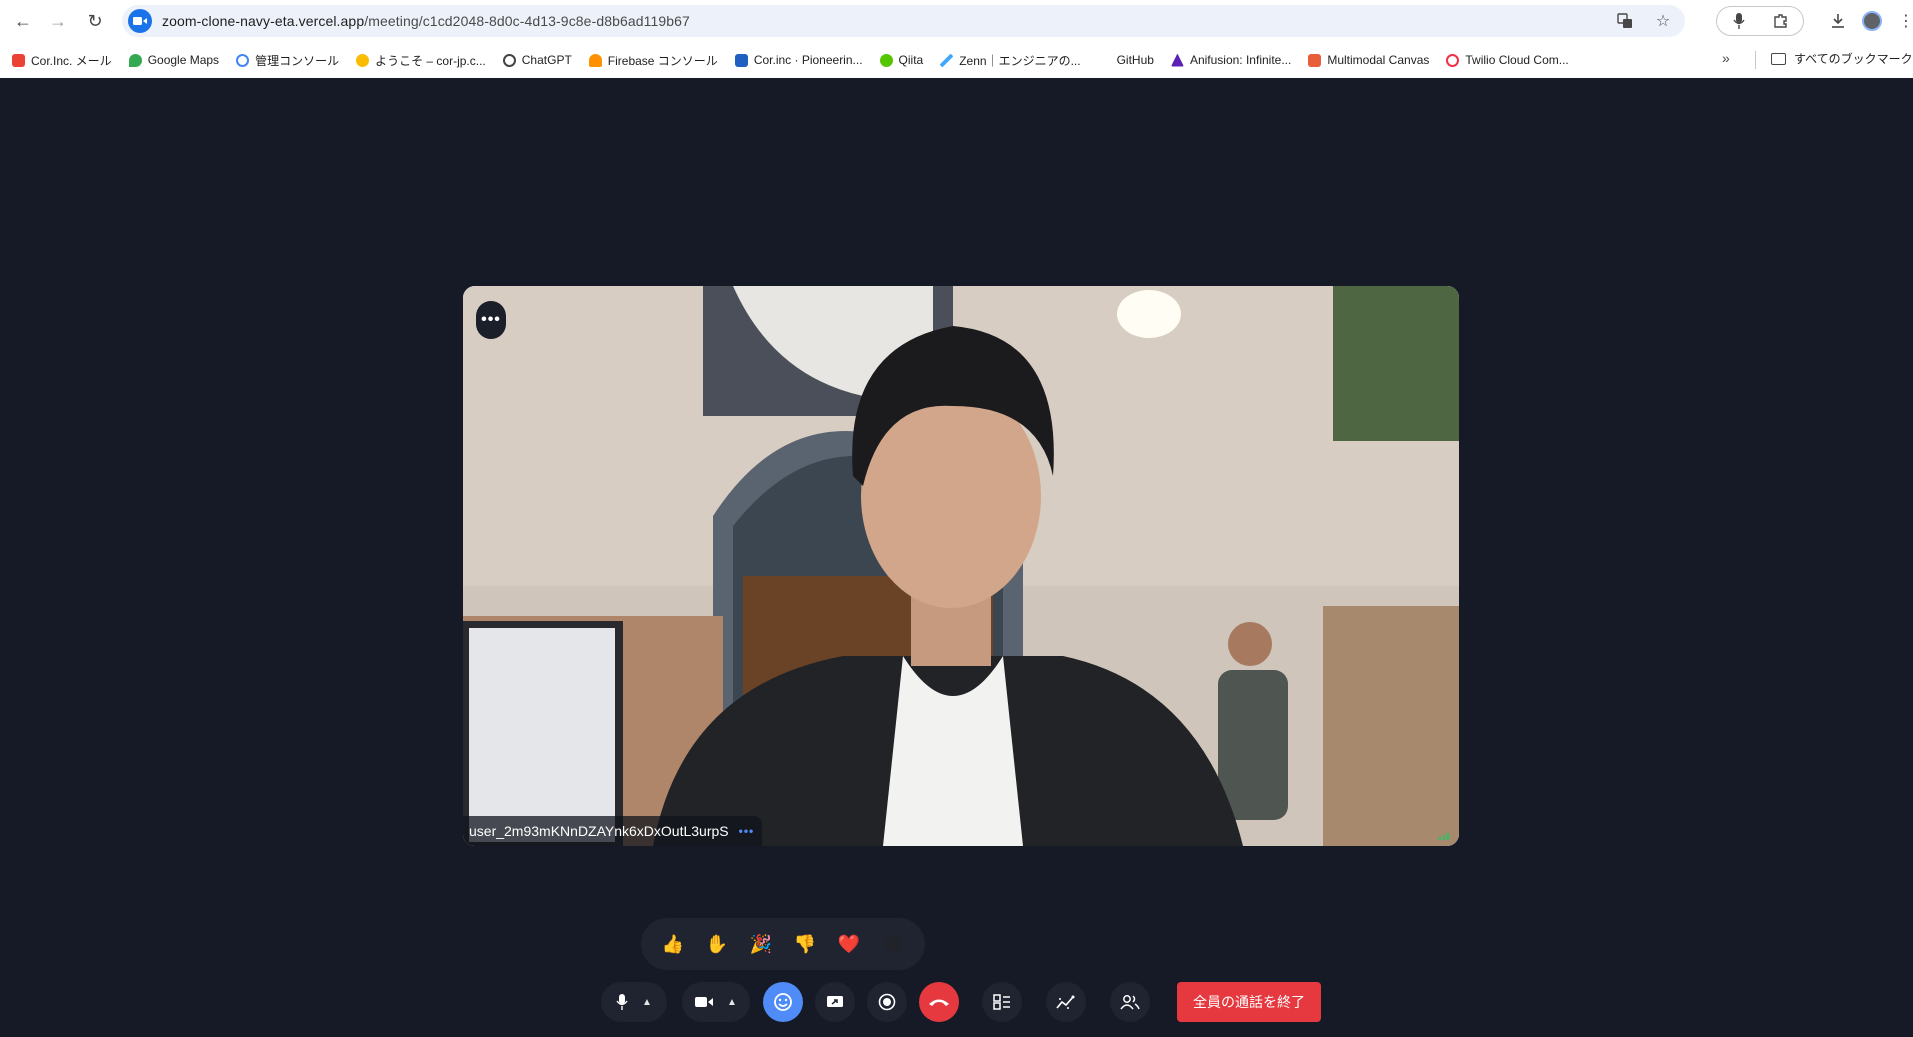  I want to click on call-controls: ▲ ▲ 全員の通話を終了, so click(956, 1007).